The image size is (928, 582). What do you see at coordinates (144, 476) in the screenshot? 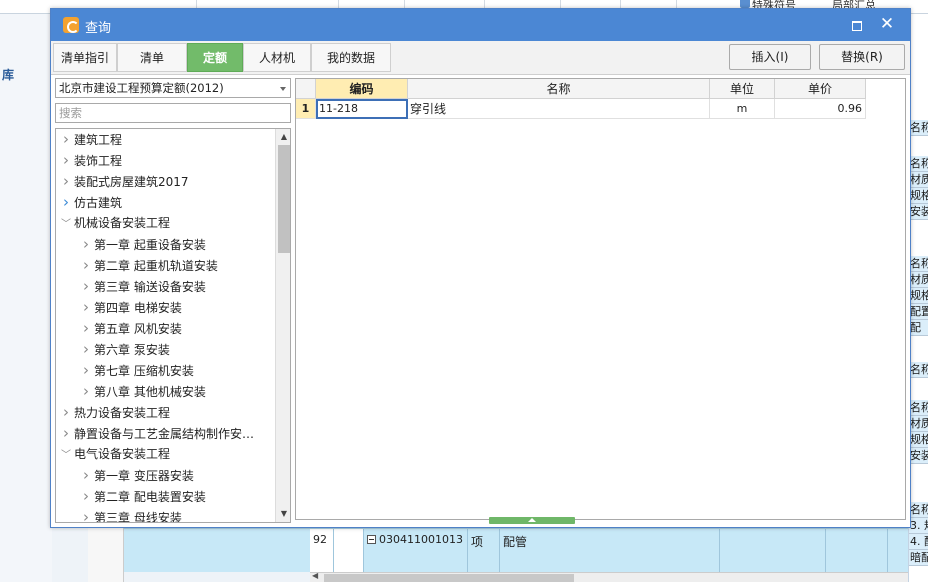
I see `tree-item-label: 第一章 变压器安装` at bounding box center [144, 476].